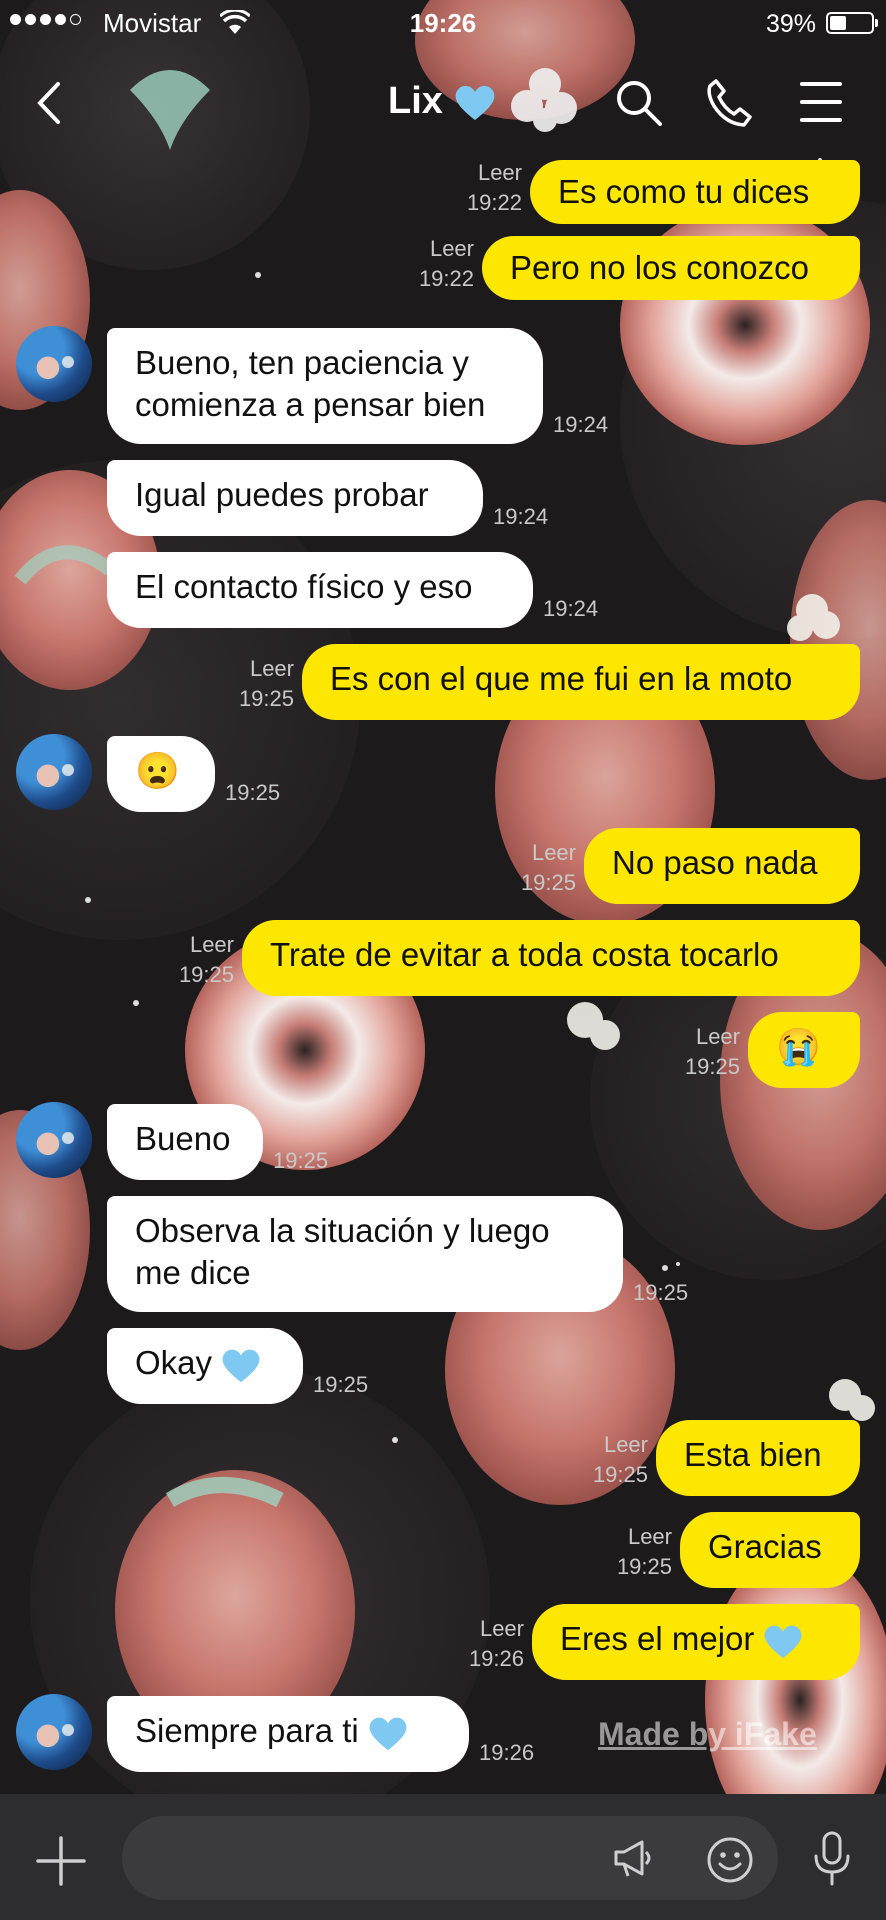 The width and height of the screenshot is (886, 1920). Describe the element at coordinates (790, 24) in the screenshot. I see `battery-percent: 39%` at that location.